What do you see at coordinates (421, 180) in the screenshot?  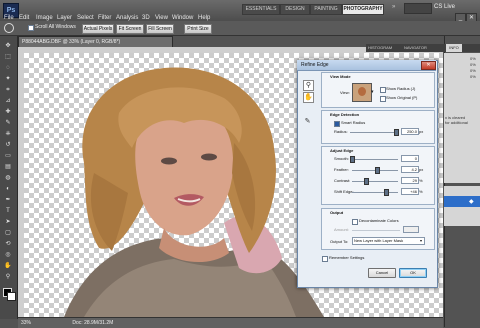 I see `contrast-unit: %` at bounding box center [421, 180].